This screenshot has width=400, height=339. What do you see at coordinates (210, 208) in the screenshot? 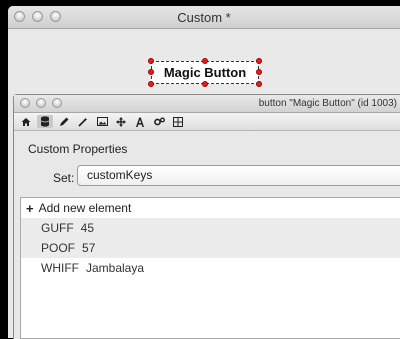
I see `add-new-element-button: + Add new element` at bounding box center [210, 208].